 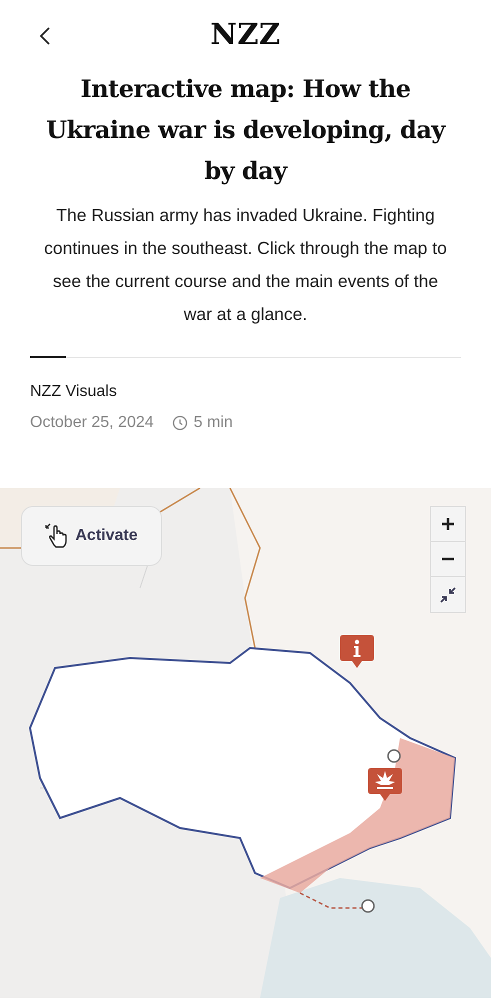 What do you see at coordinates (448, 524) in the screenshot?
I see `plus-icon` at bounding box center [448, 524].